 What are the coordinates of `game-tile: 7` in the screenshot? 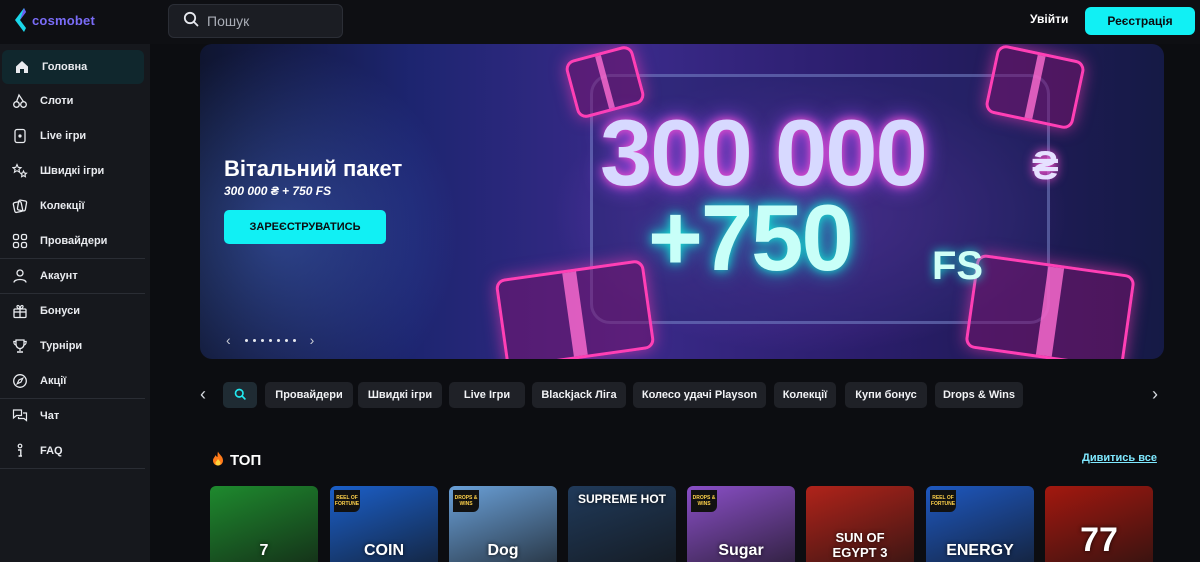 It's located at (264, 524).